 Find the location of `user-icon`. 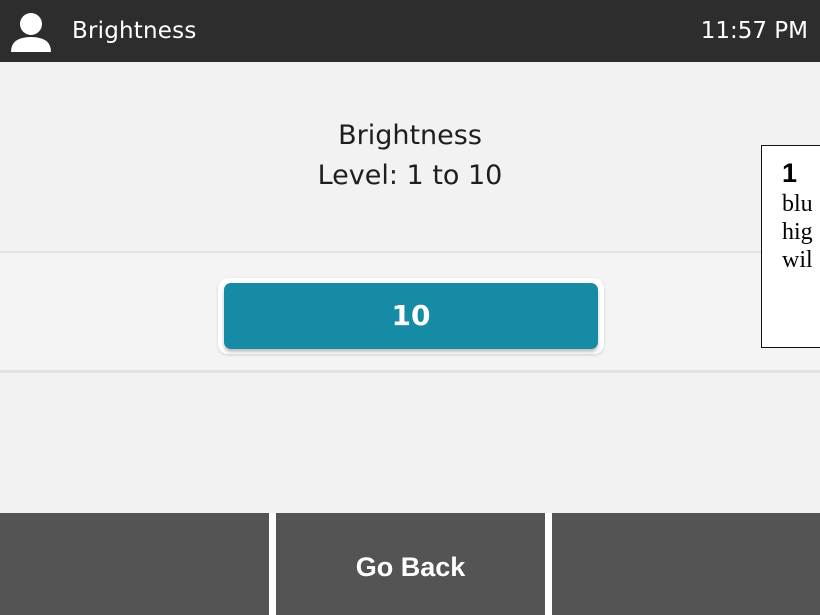

user-icon is located at coordinates (31, 32).